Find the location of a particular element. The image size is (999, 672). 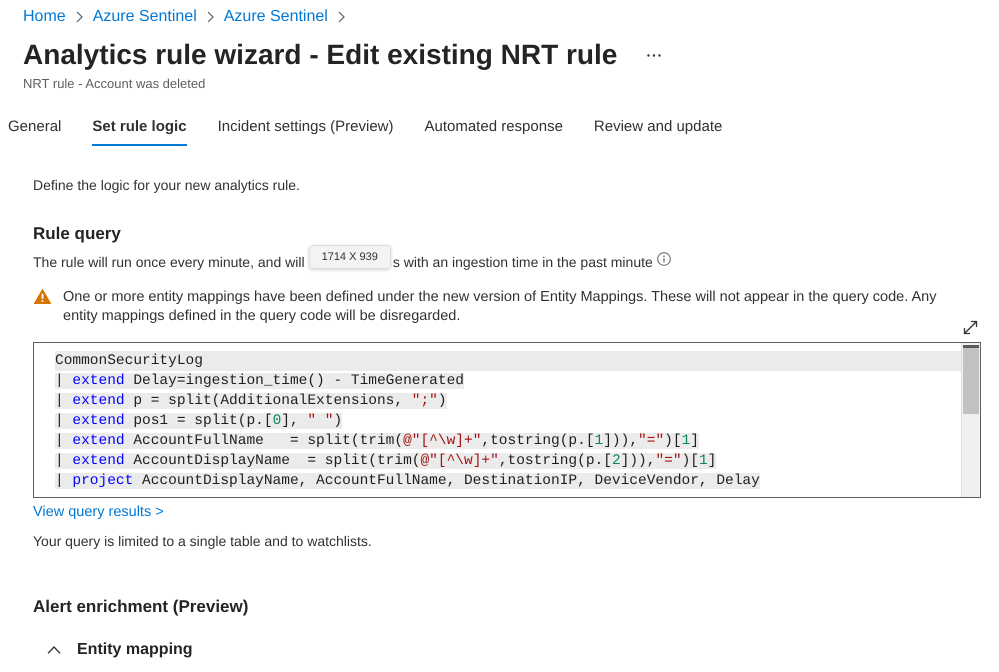

warning-text: One or more entity mappings have been defined under the new version of Entity Mappings. These will not appear in the query code. Any entity mappings defined in the query code will be disregarded. is located at coordinates (500, 307).